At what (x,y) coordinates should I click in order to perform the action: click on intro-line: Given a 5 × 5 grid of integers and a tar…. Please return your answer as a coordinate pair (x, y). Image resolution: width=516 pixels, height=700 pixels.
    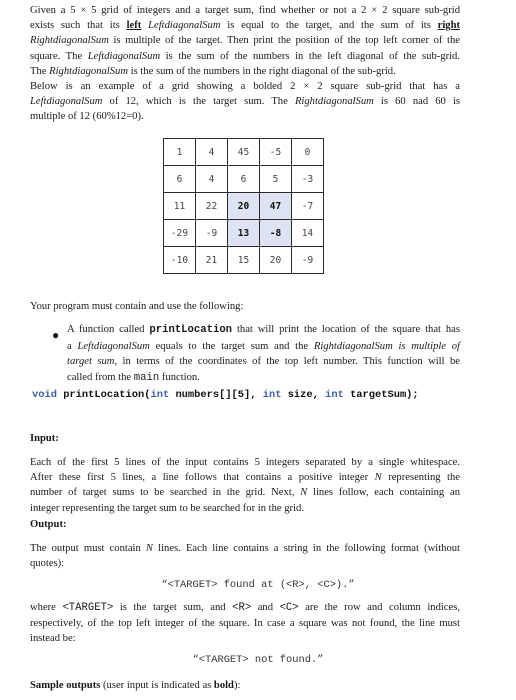
    Looking at the image, I should click on (245, 10).